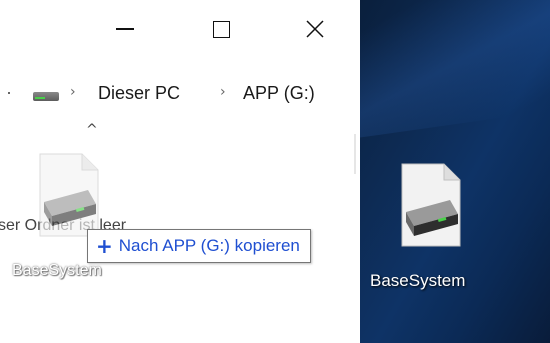 The width and height of the screenshot is (550, 343). What do you see at coordinates (92, 130) in the screenshot?
I see `scroll-up-chevron-icon: ^` at bounding box center [92, 130].